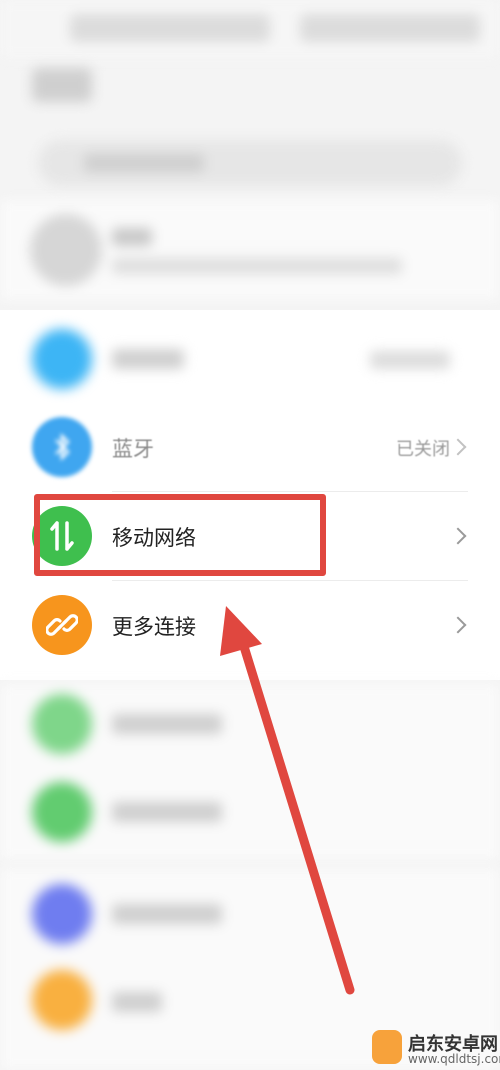 The image size is (500, 1070). What do you see at coordinates (436, 1049) in the screenshot?
I see `watermark: 启东安卓网 www.qdldtsj.com` at bounding box center [436, 1049].